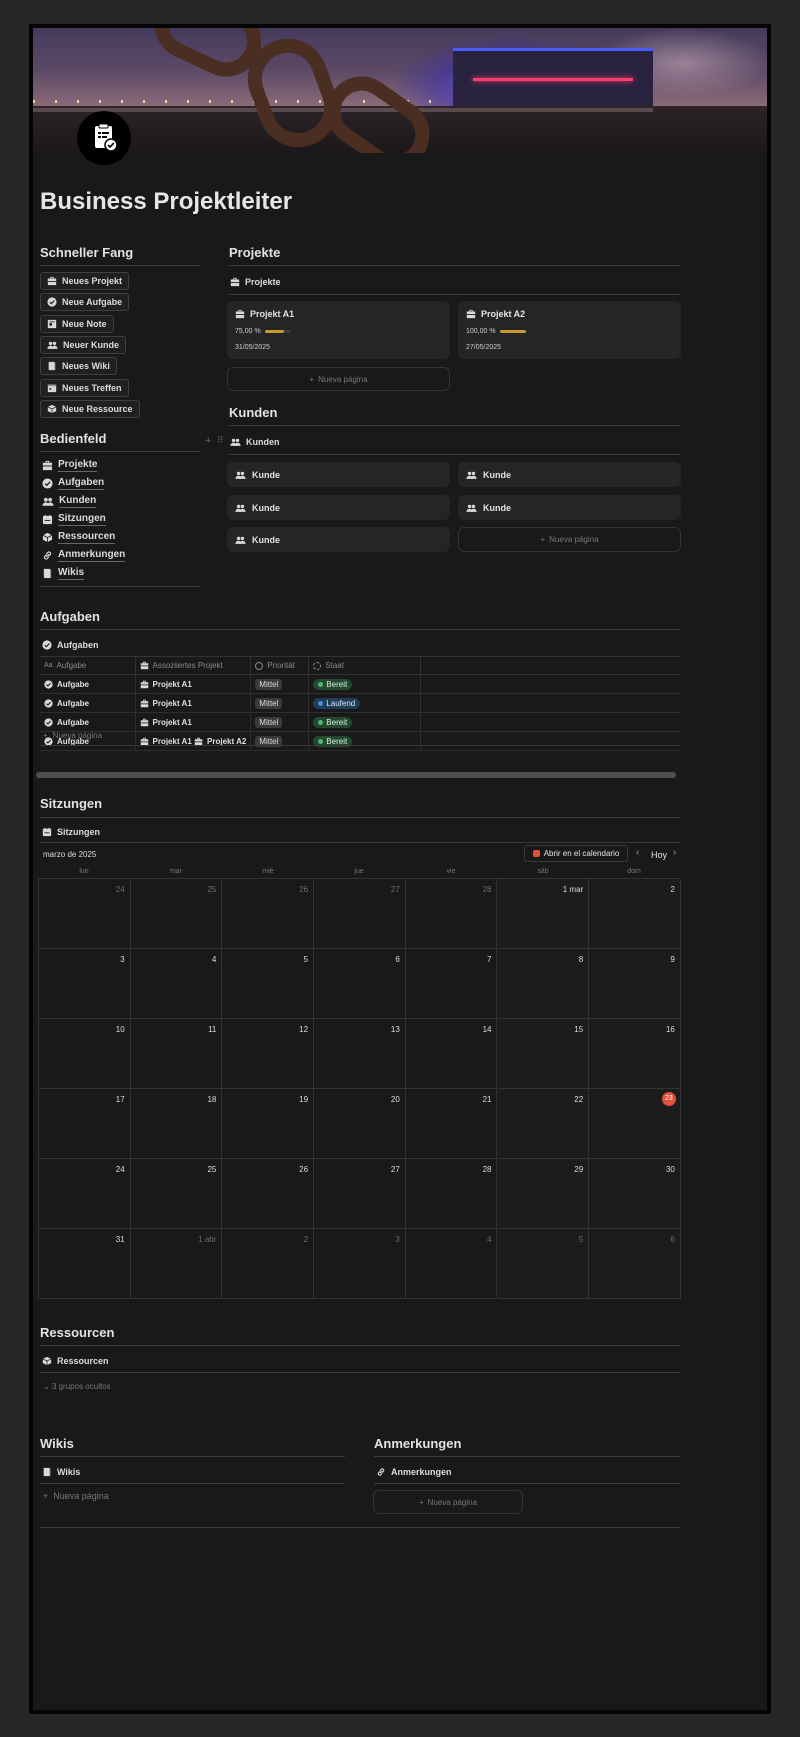 This screenshot has height=1737, width=800. I want to click on day-number: 5, so click(306, 959).